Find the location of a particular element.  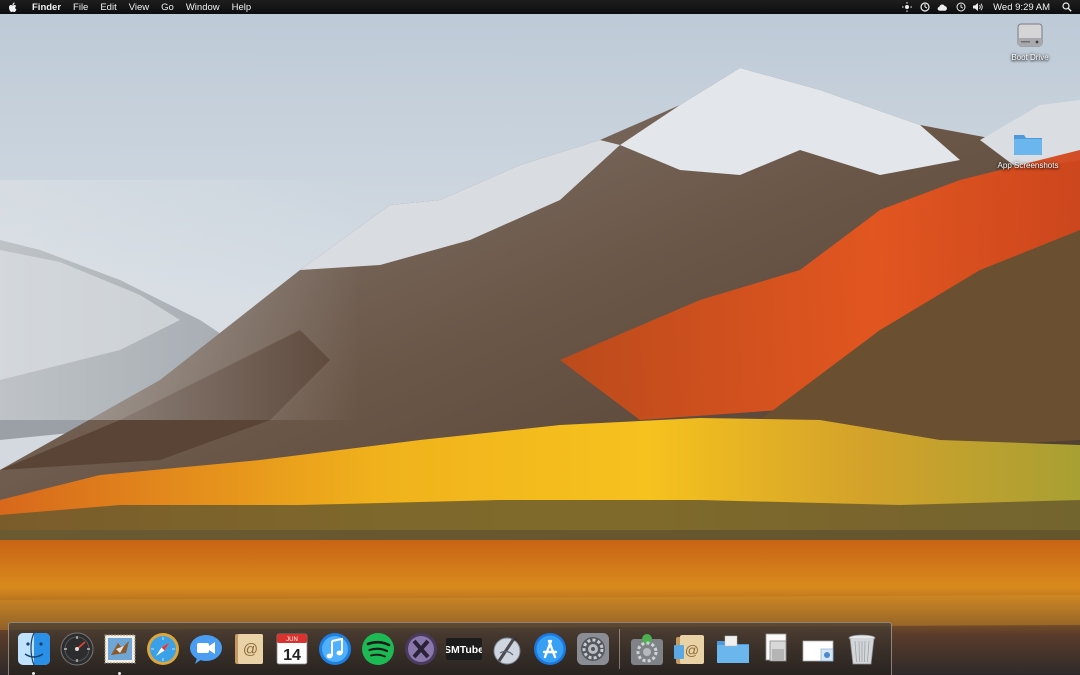

volume-icon is located at coordinates (978, 7).